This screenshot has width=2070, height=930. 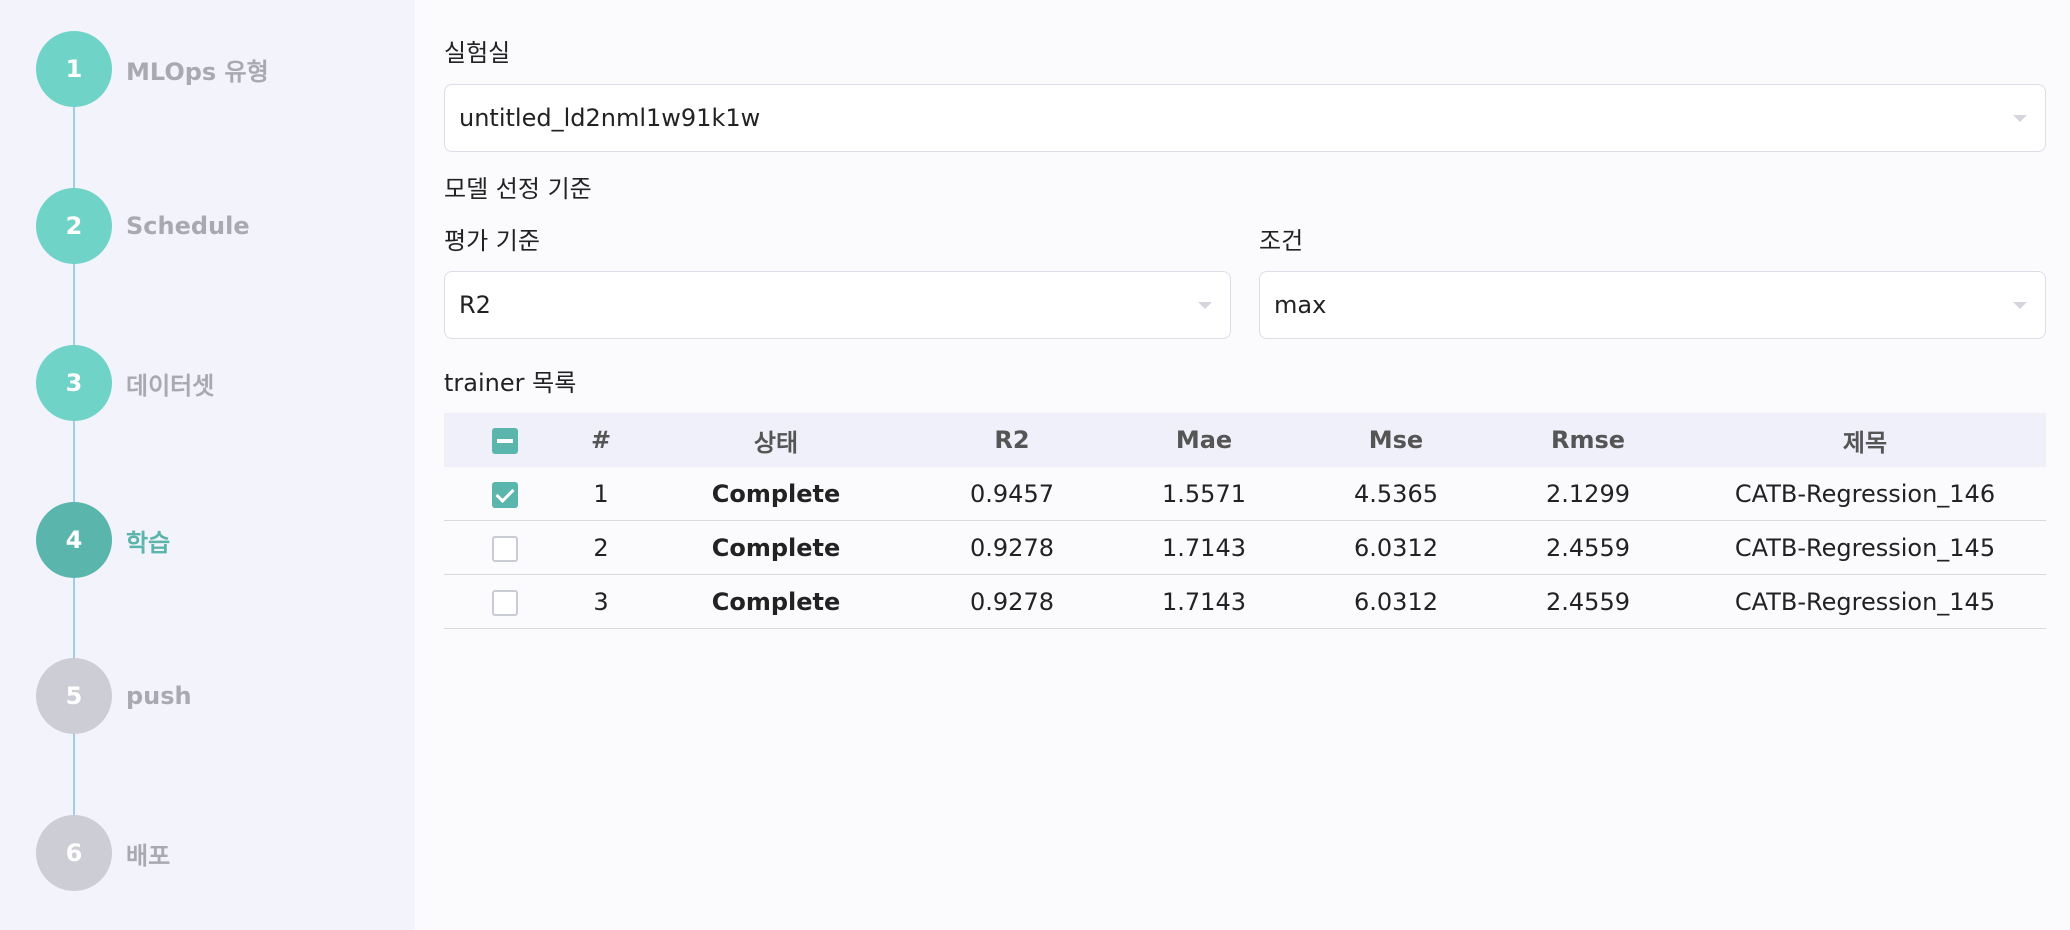 What do you see at coordinates (1012, 494) in the screenshot?
I see `row-r2: 0.9457` at bounding box center [1012, 494].